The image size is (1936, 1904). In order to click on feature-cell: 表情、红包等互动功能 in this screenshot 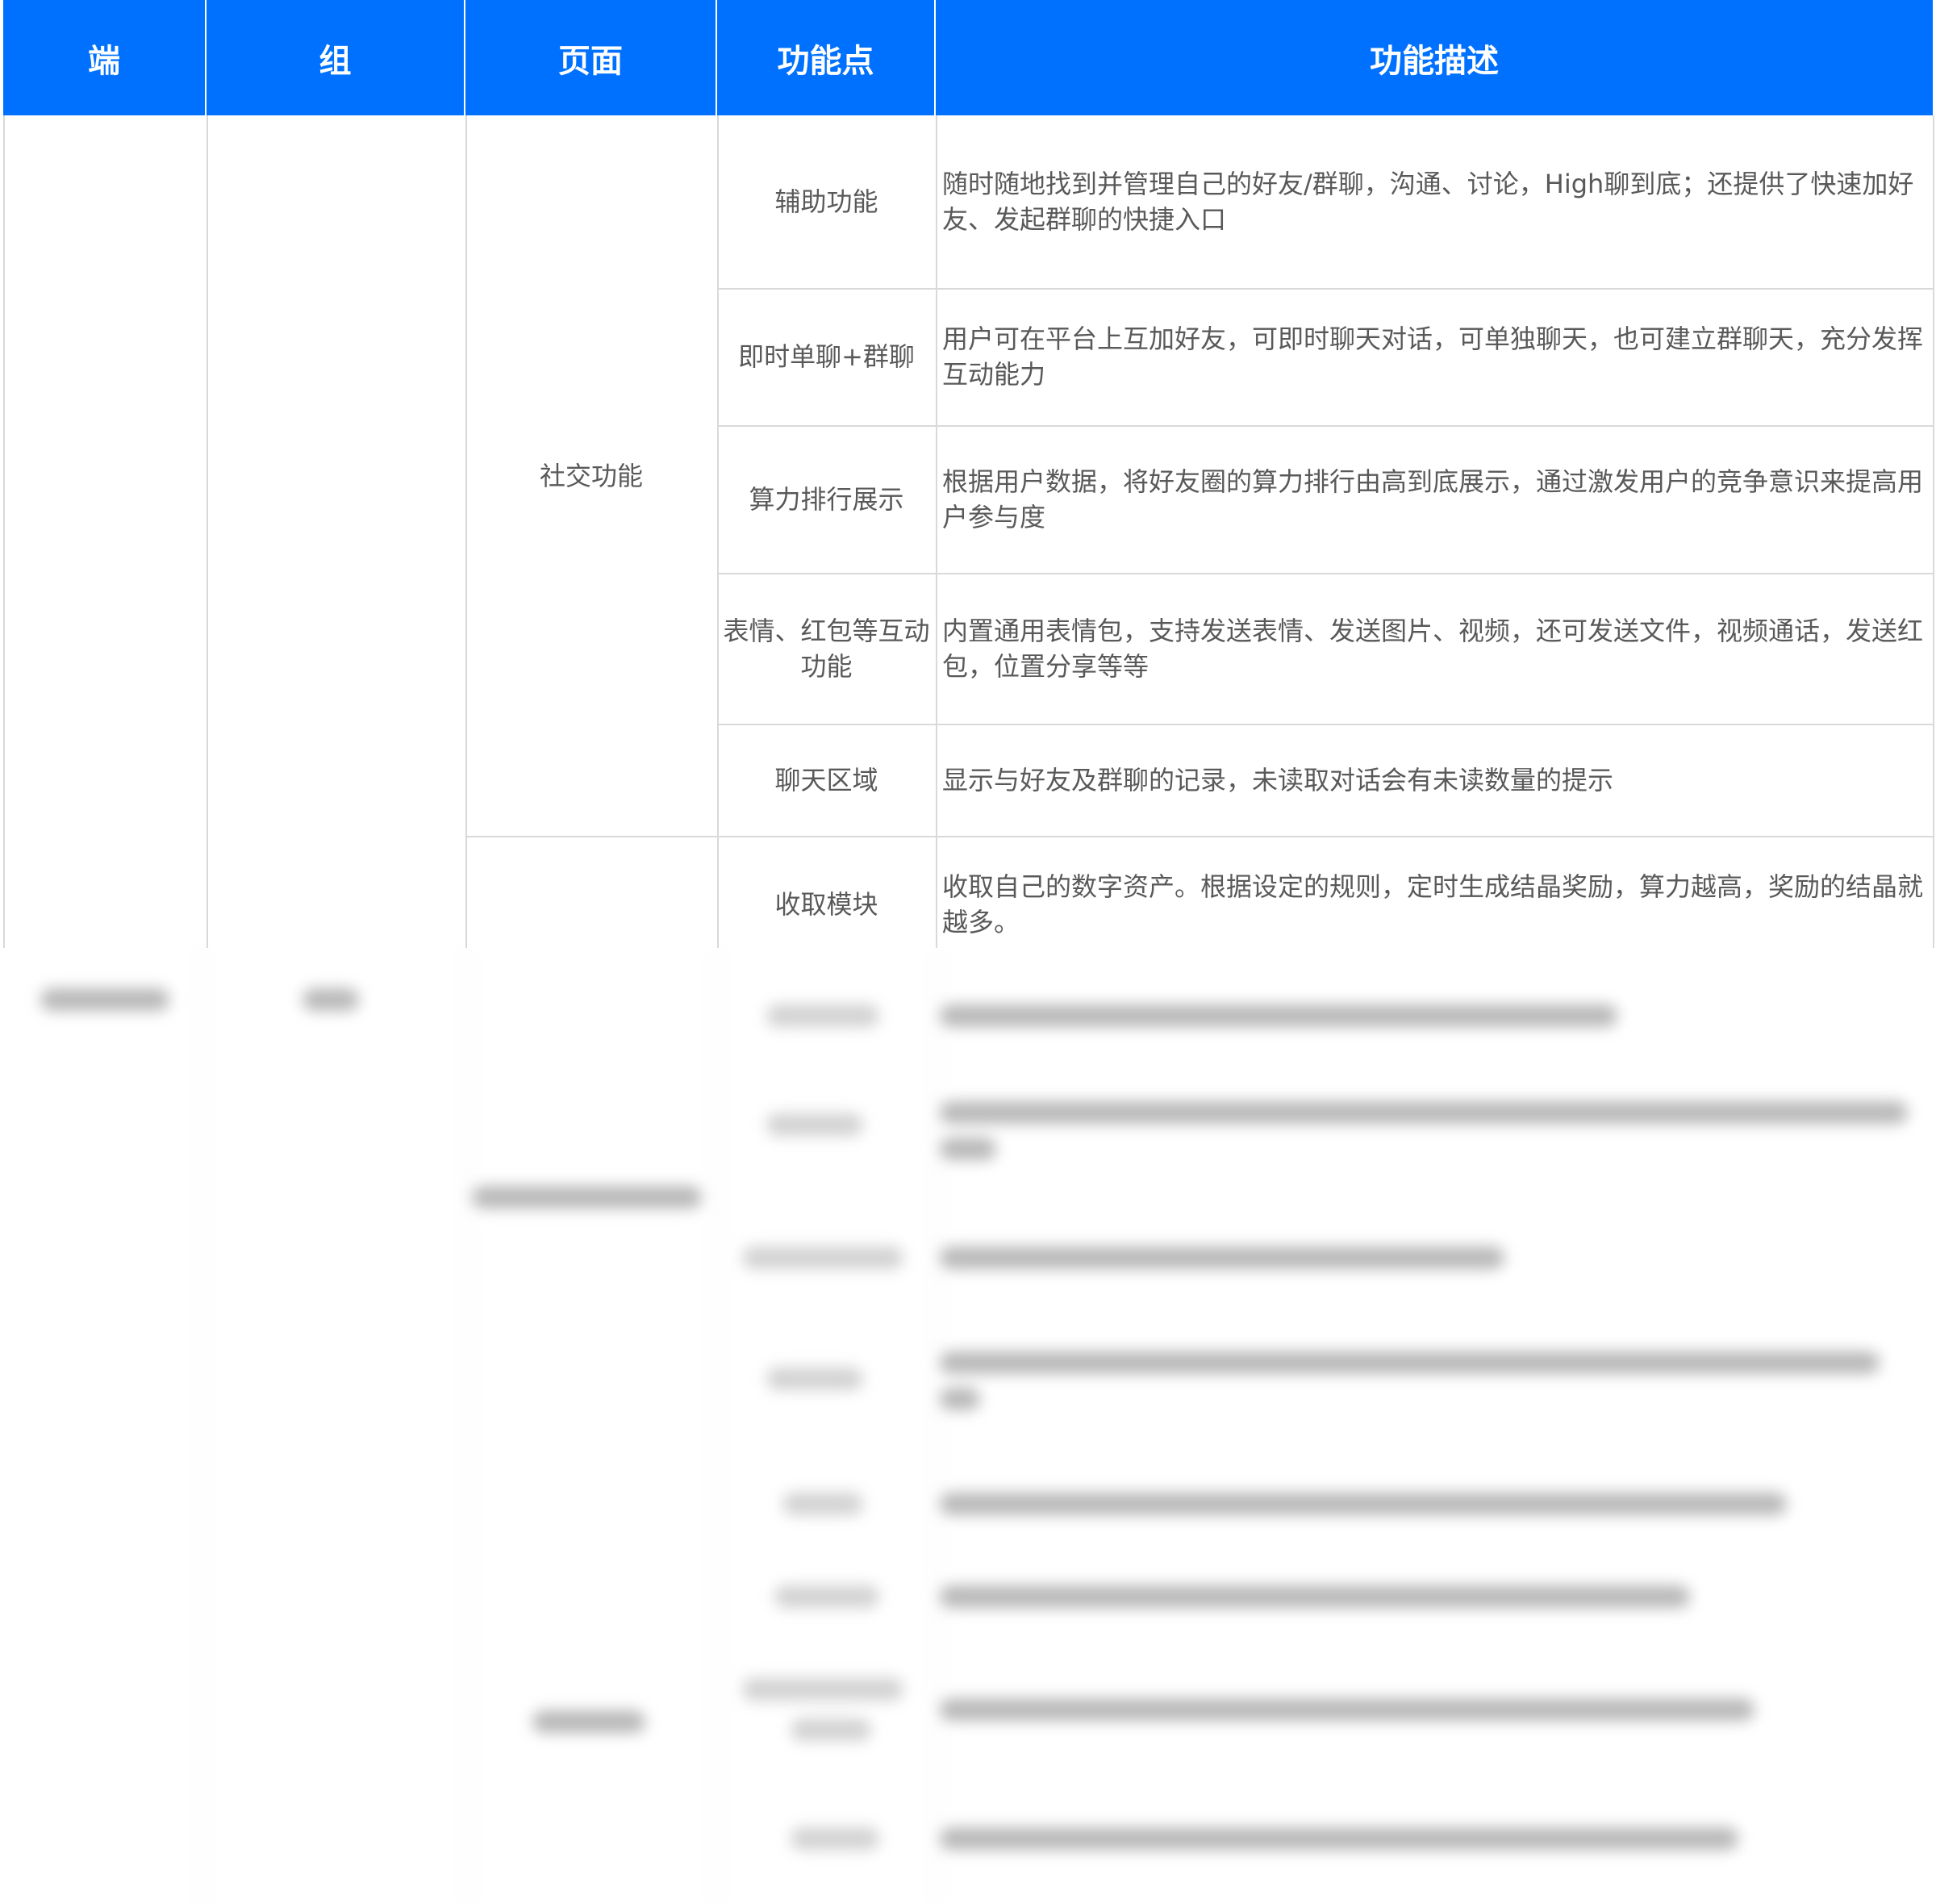, I will do `click(826, 649)`.